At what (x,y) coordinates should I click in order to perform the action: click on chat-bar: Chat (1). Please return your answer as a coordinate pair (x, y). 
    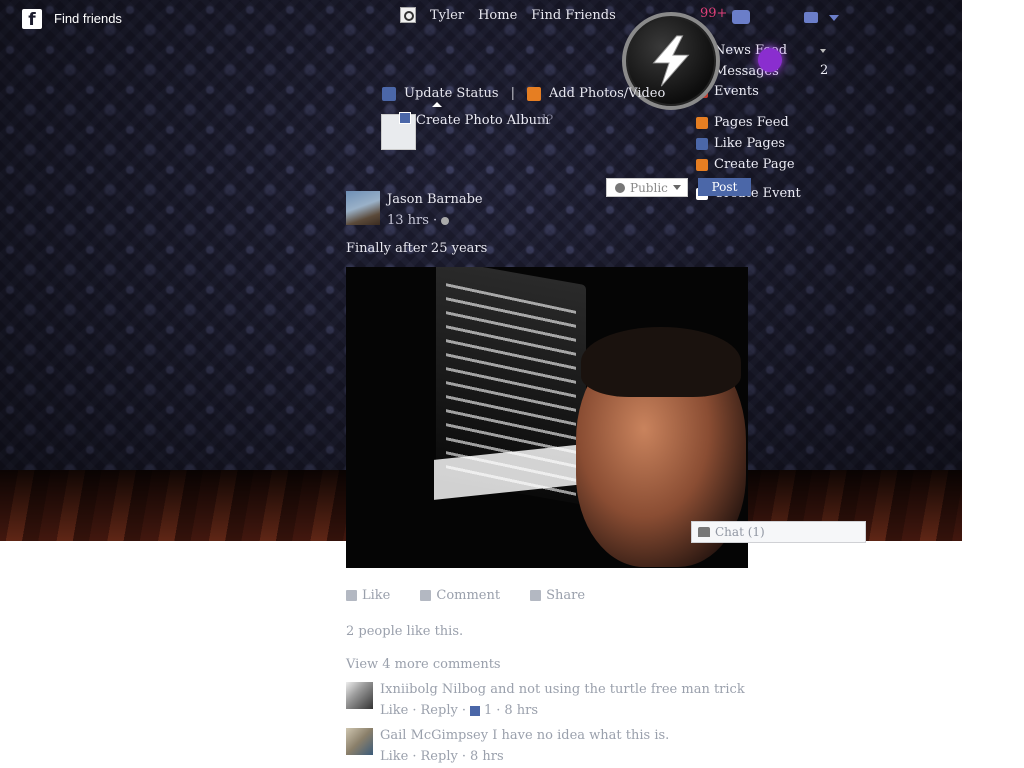
    Looking at the image, I should click on (778, 532).